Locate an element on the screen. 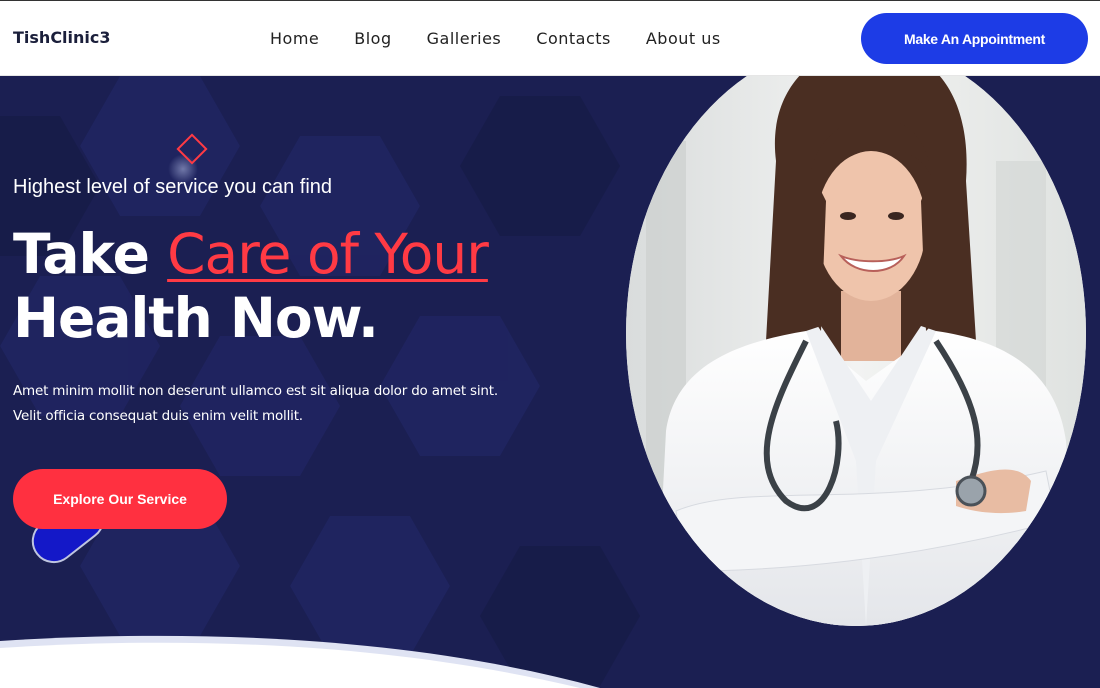 This screenshot has width=1100, height=688. hero-headline: Take Care of Your Health Now. is located at coordinates (251, 286).